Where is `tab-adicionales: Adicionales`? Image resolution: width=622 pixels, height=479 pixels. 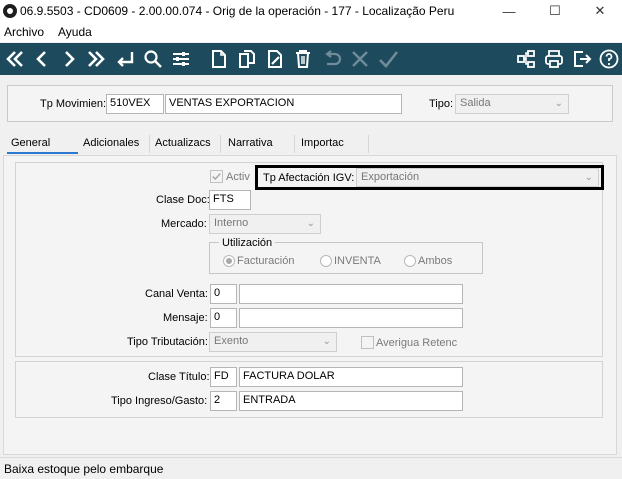
tab-adicionales: Adicionales is located at coordinates (111, 145).